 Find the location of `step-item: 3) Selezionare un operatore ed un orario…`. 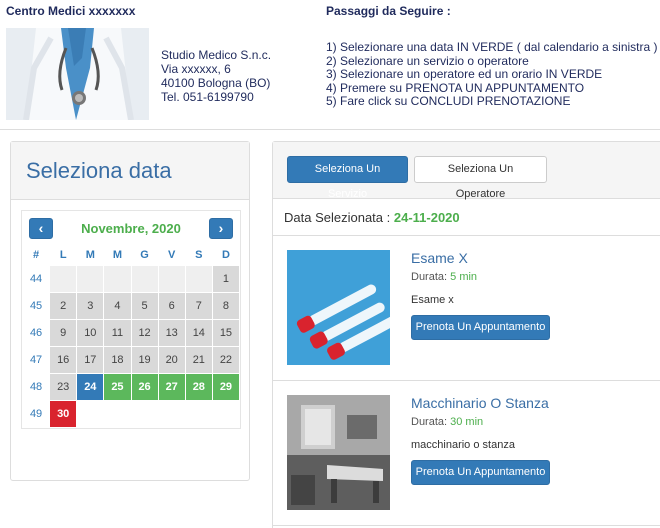

step-item: 3) Selezionare un operatore ed un orario… is located at coordinates (464, 74).